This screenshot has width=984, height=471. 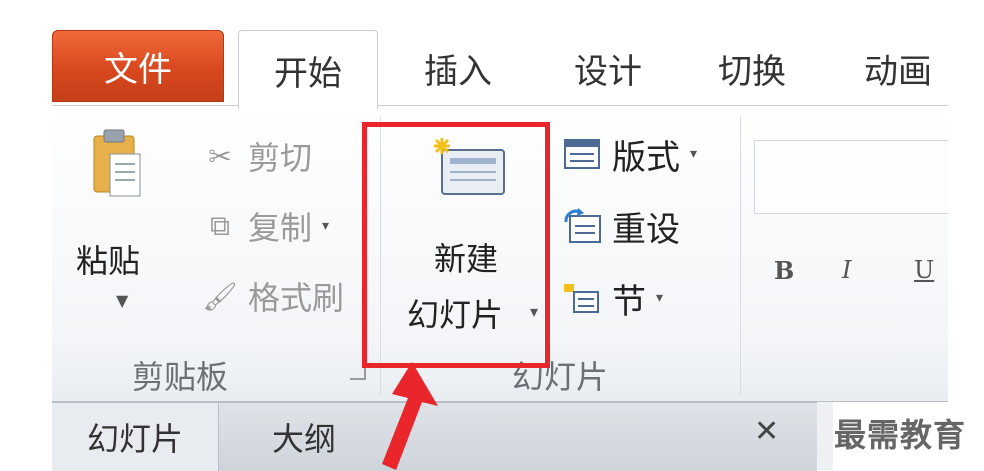 I want to click on clipboard-group-label: 剪贴板, so click(x=180, y=377).